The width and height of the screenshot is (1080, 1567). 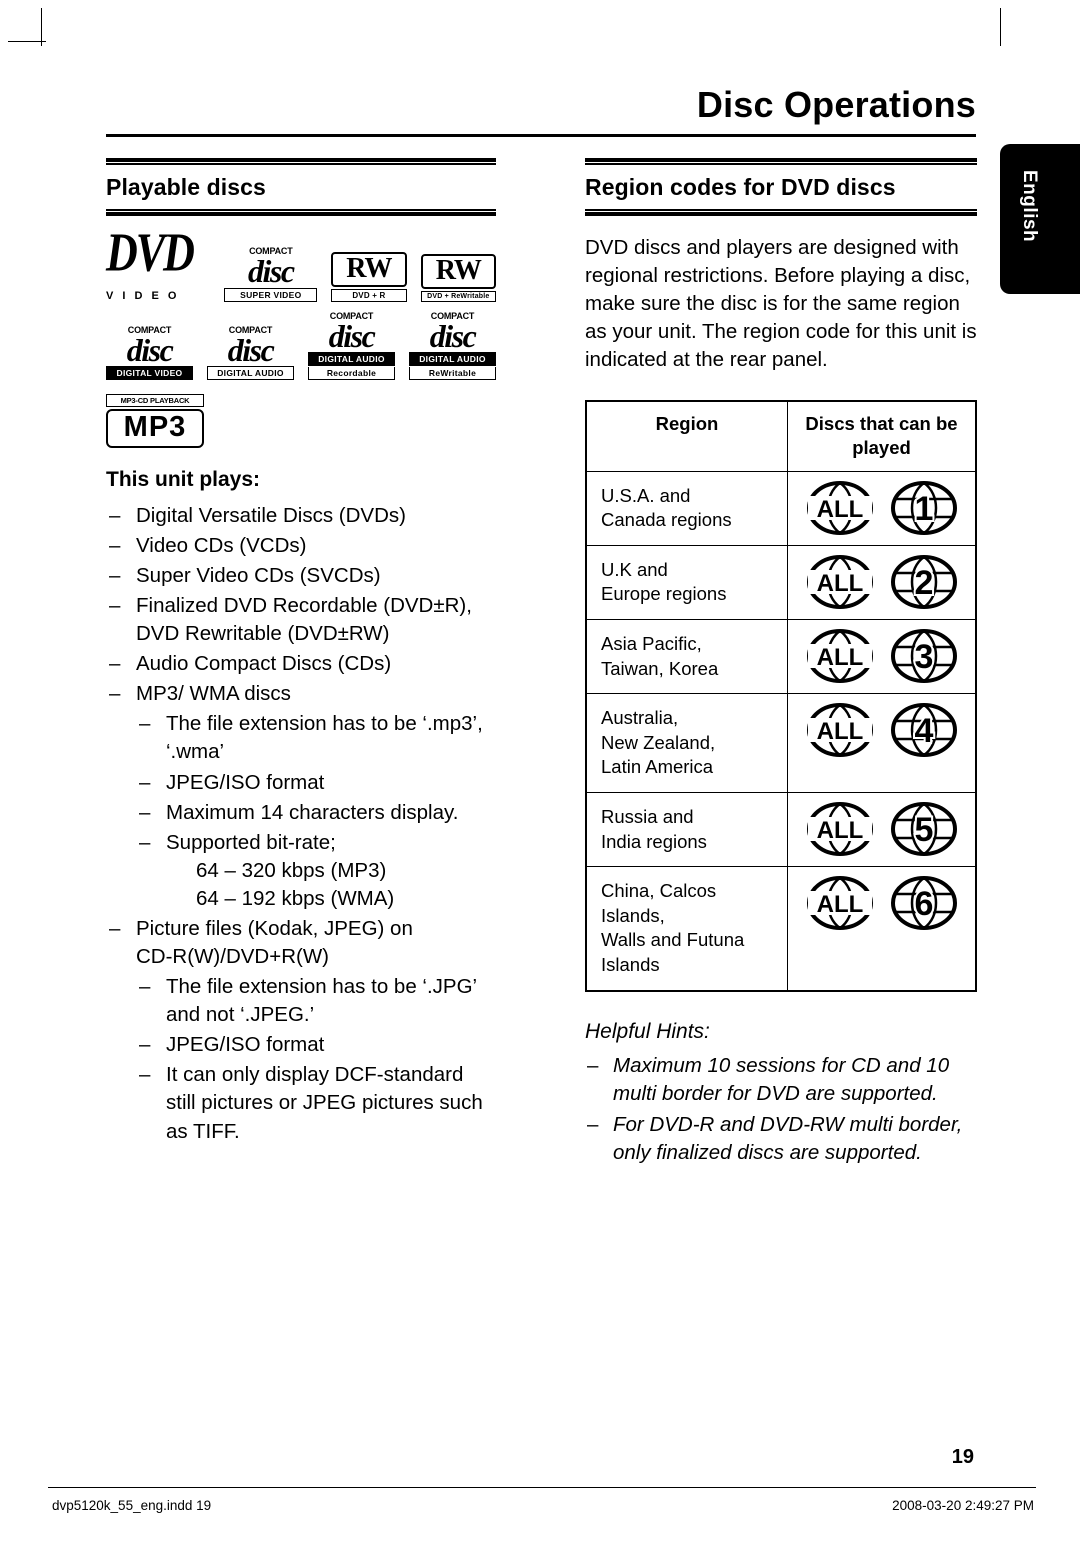 I want to click on region-line: Walls and Futuna, so click(x=673, y=940).